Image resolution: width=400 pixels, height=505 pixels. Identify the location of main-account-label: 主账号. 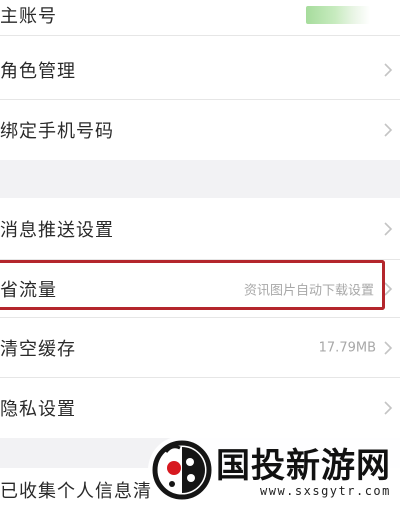
(28, 16).